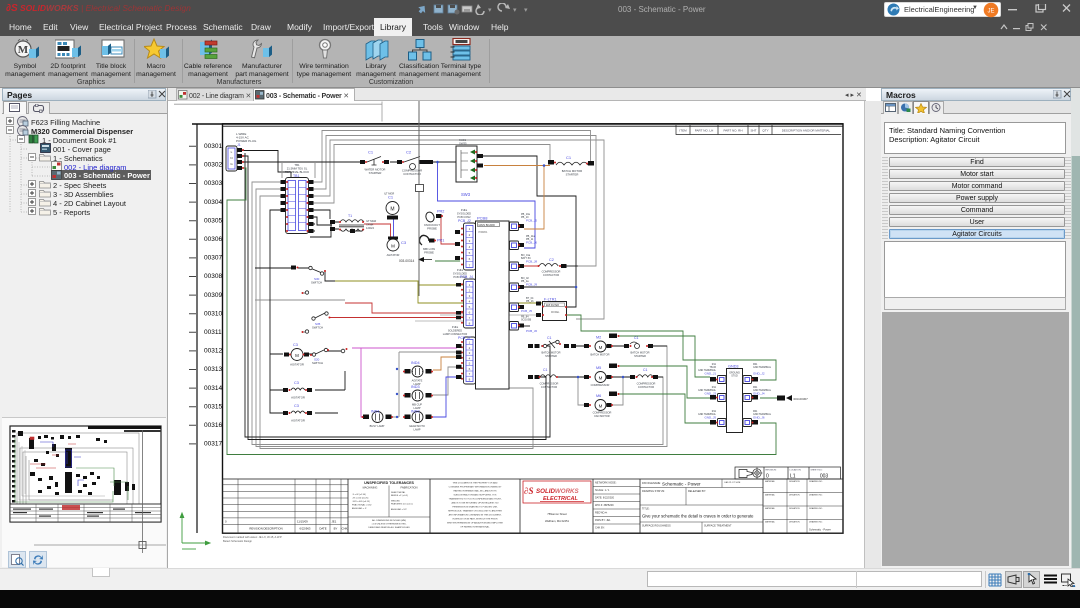 This screenshot has height=608, width=1080. What do you see at coordinates (213, 351) in the screenshot?
I see `svg-text: 00312` at bounding box center [213, 351].